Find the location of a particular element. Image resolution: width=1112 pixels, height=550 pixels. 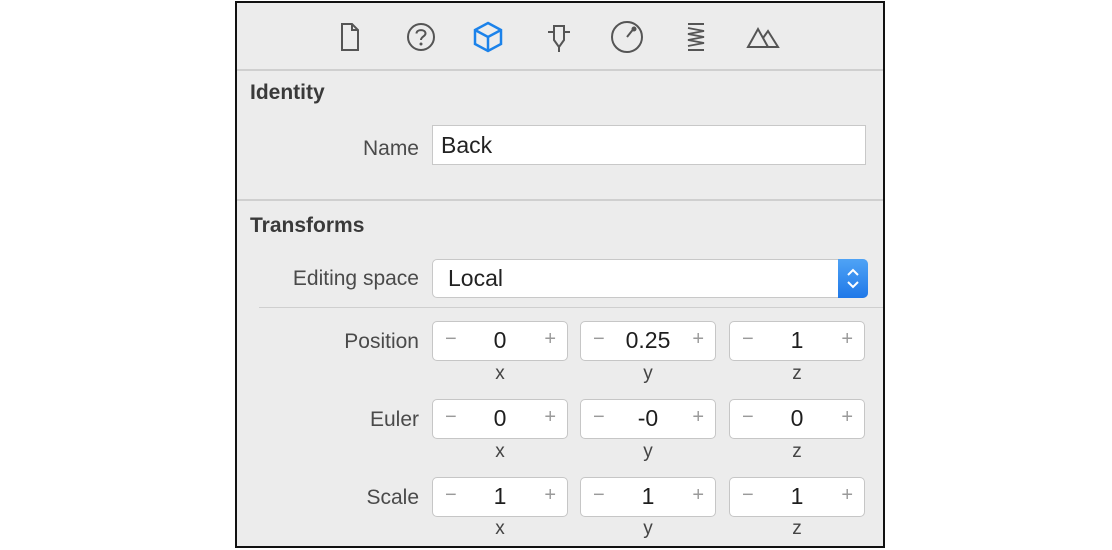

scale-y-value: 1 is located at coordinates (648, 496).